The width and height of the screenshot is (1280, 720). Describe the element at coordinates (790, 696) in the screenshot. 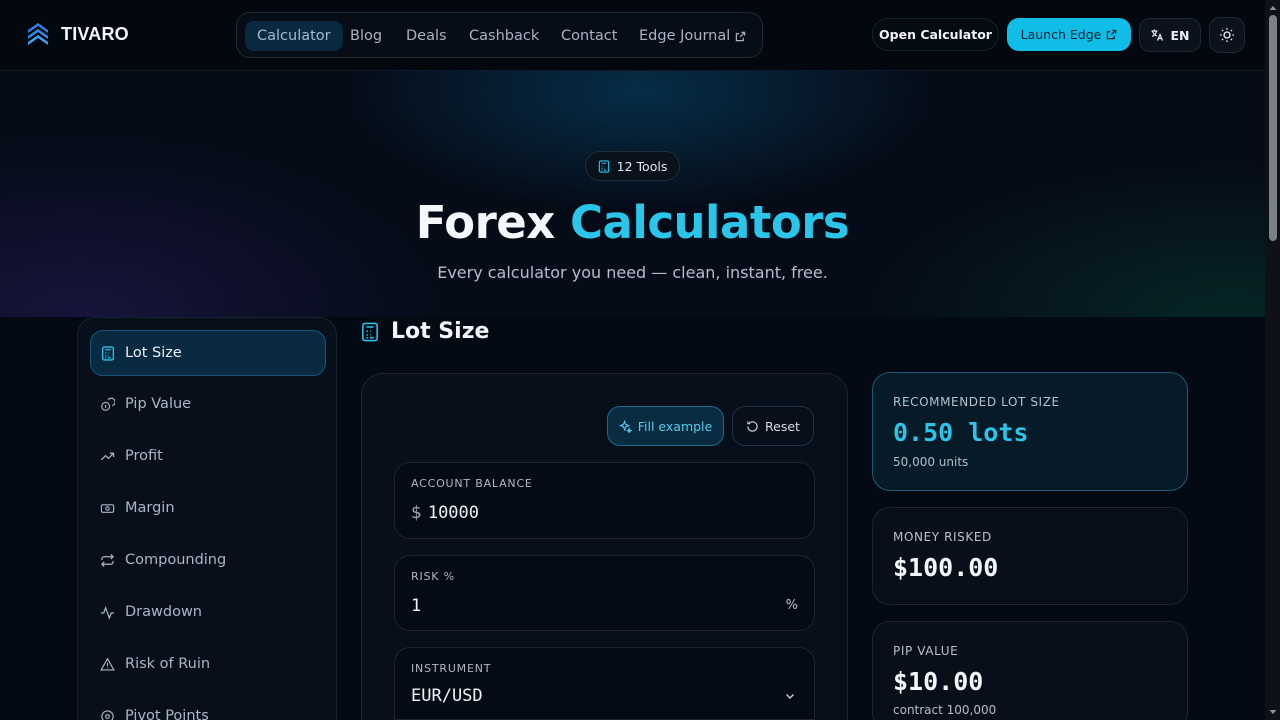

I see `chevron-down-icon` at that location.